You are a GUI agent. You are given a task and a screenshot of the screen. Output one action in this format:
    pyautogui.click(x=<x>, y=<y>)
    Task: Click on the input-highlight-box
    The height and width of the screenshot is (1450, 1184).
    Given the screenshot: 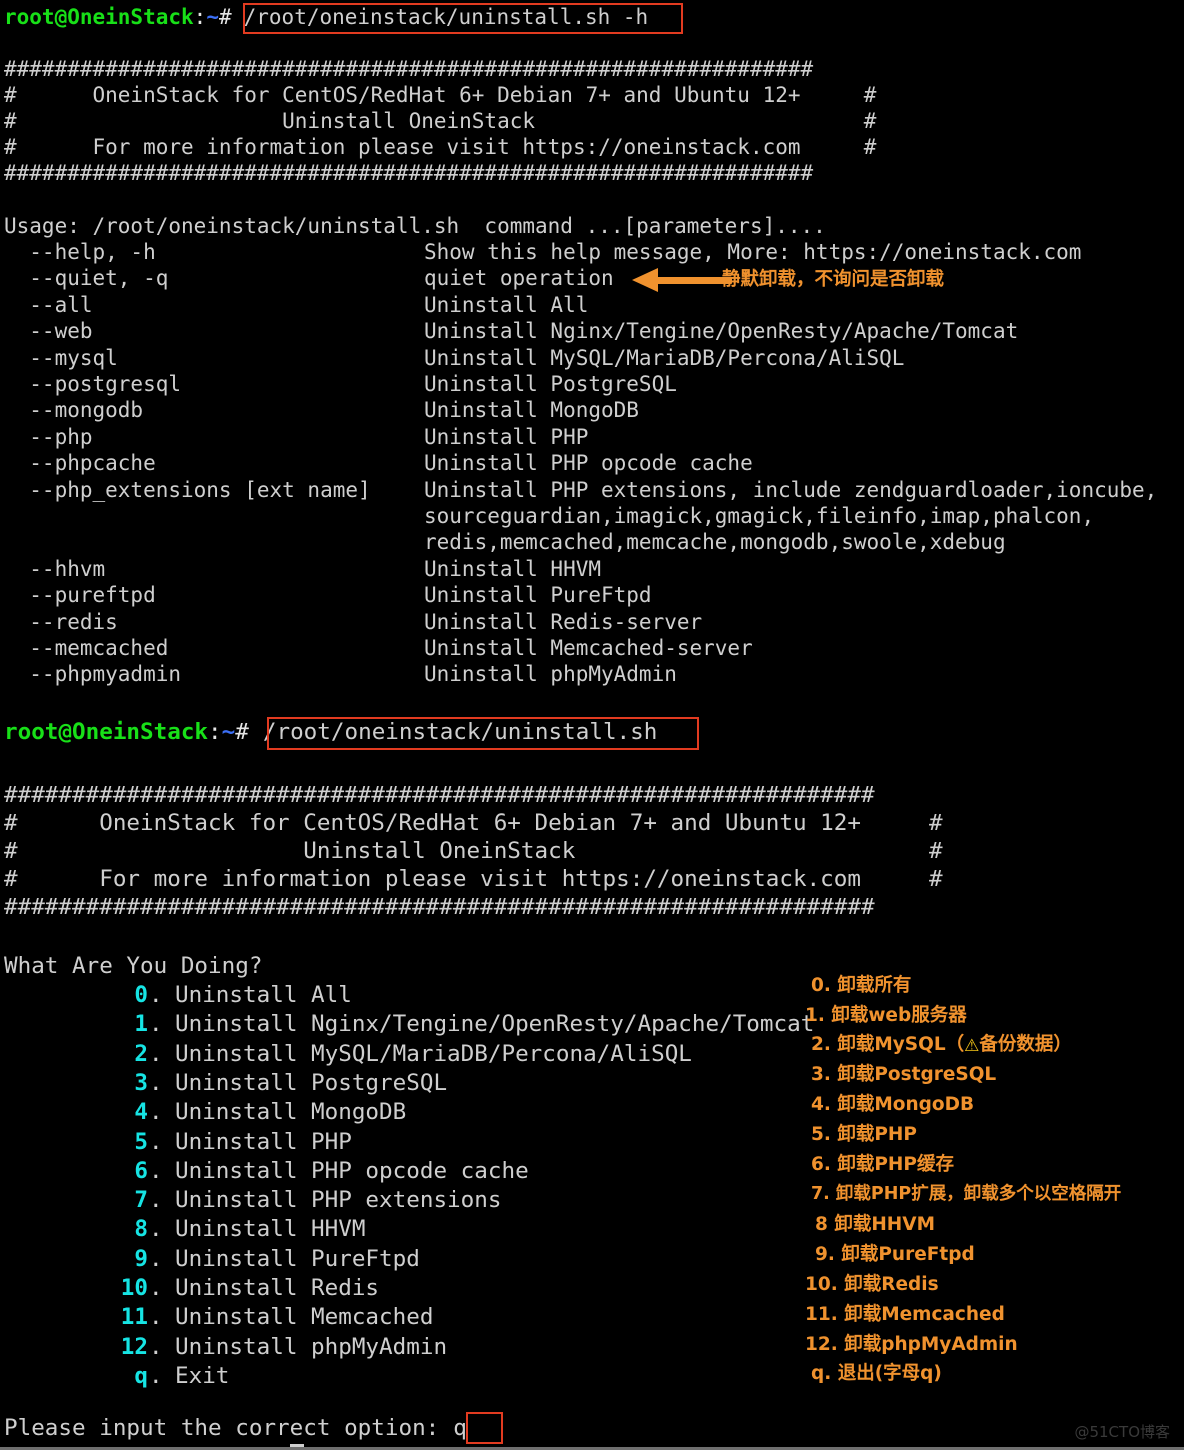 What is the action you would take?
    pyautogui.click(x=484, y=1428)
    